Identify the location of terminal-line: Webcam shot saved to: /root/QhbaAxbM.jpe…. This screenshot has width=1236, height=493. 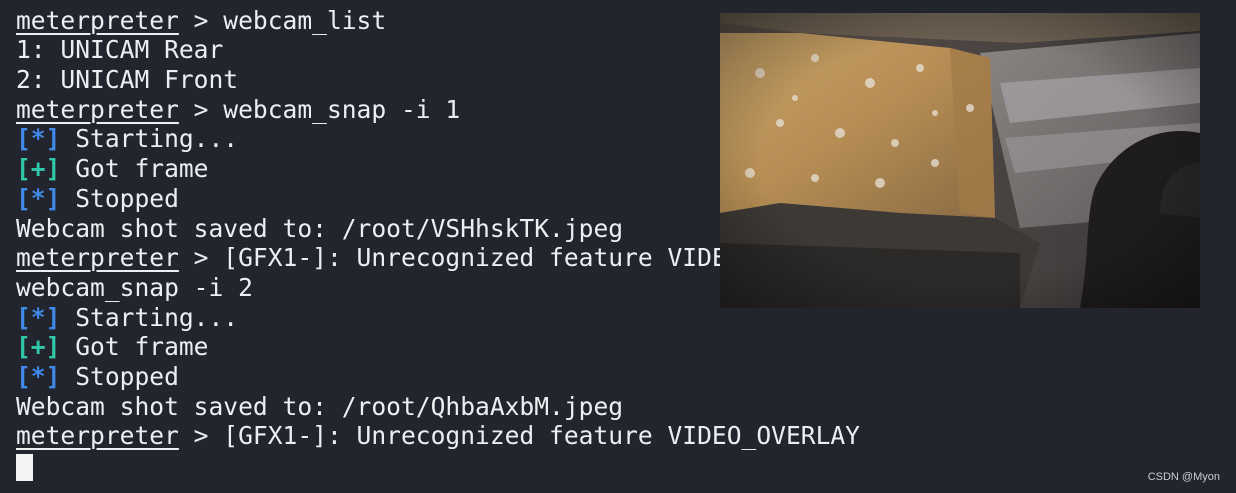
(320, 406).